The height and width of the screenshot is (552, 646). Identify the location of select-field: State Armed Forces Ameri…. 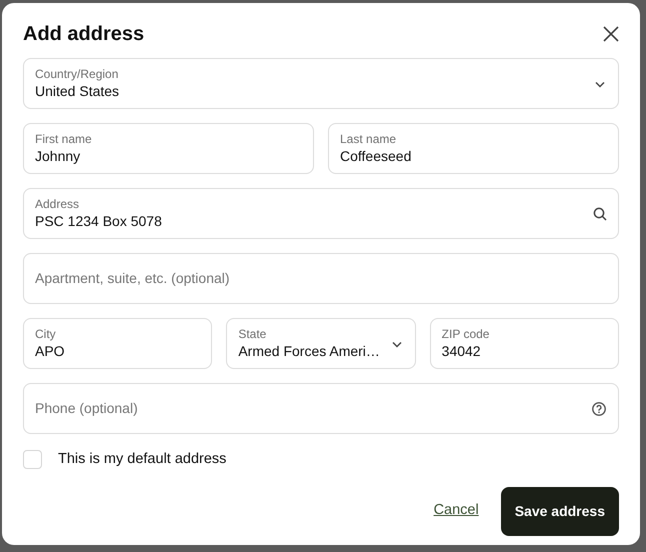
(321, 343).